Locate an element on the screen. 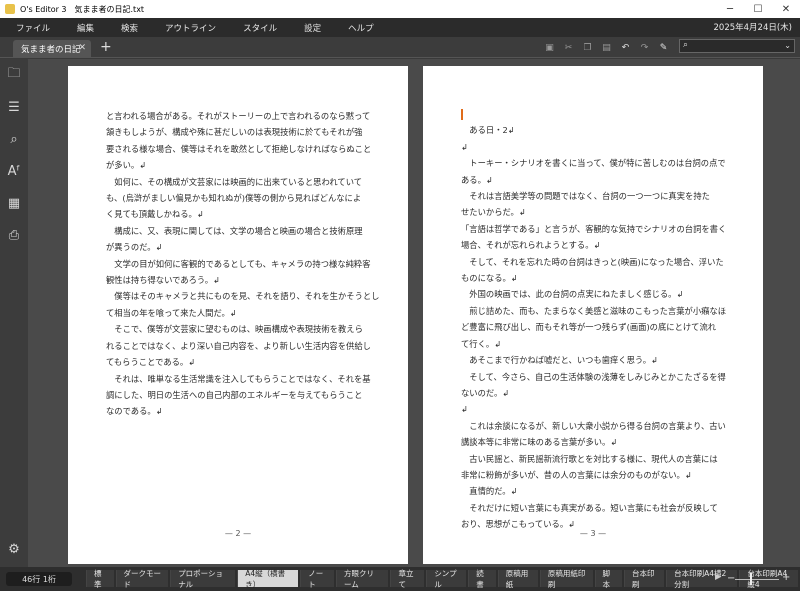 The width and height of the screenshot is (800, 591). text-line: そこで、僕等が文芸家に望むものは、映画構成や表現技術を教えら is located at coordinates (243, 329).